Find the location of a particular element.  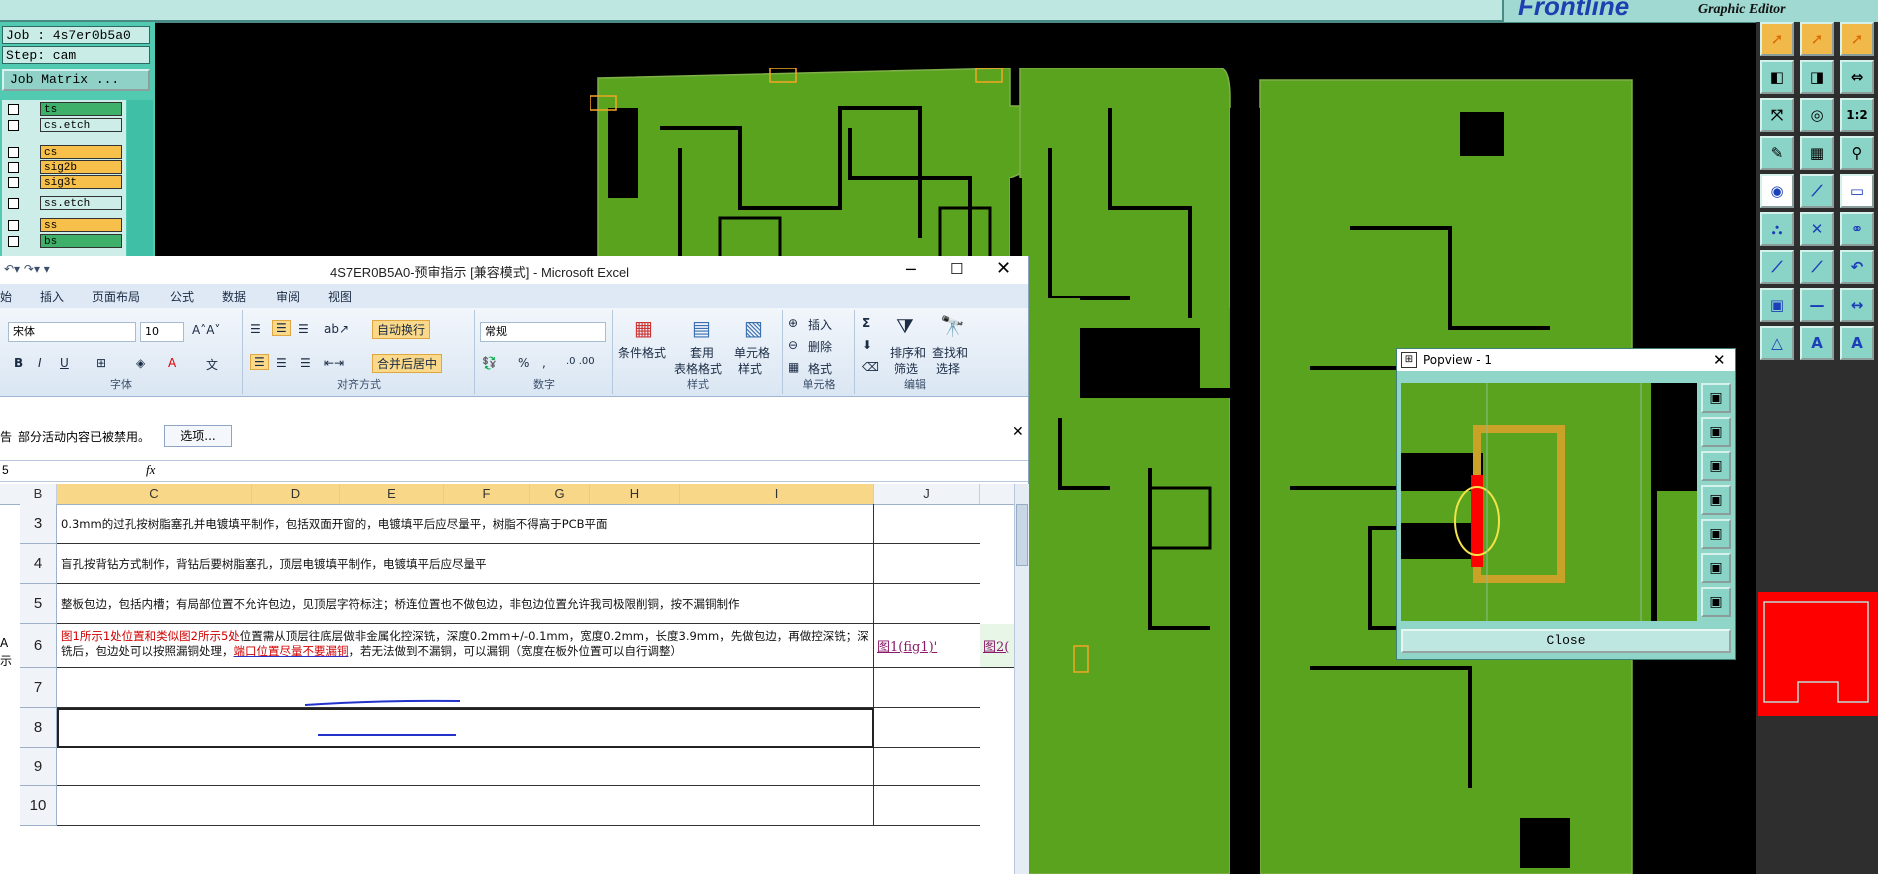

bold-icon: B is located at coordinates (18, 363).